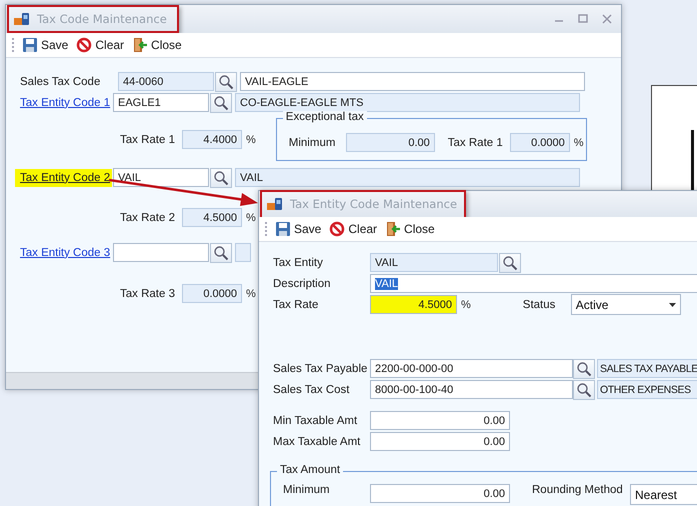 The width and height of the screenshot is (697, 506). What do you see at coordinates (317, 442) in the screenshot?
I see `field-label: Max Taxable Amt` at bounding box center [317, 442].